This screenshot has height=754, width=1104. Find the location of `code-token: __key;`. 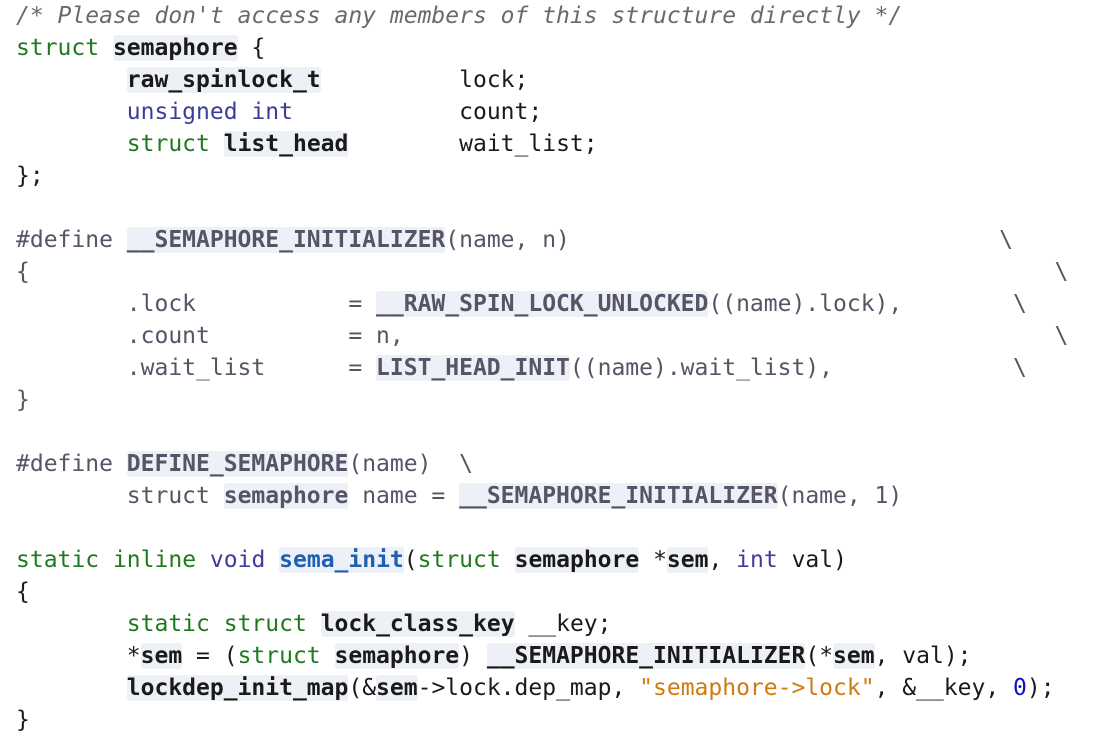

code-token: __key; is located at coordinates (563, 624).